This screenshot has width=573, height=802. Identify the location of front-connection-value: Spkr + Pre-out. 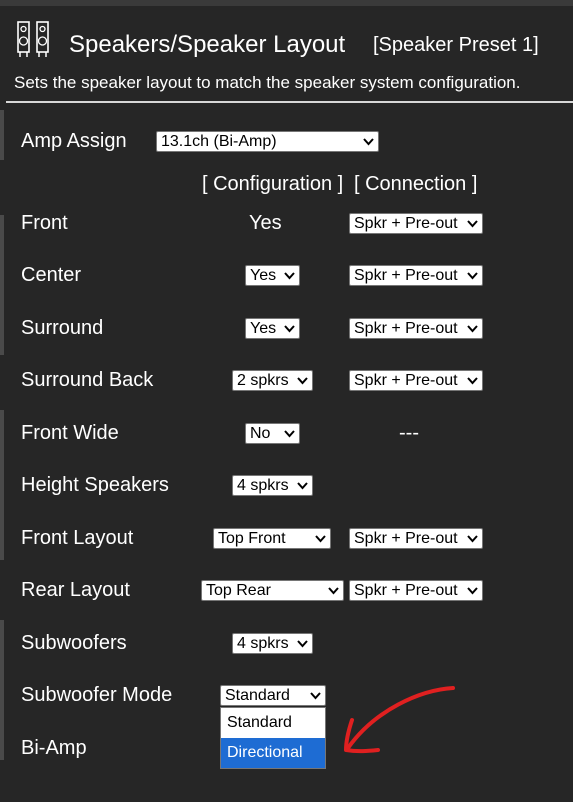
(406, 223).